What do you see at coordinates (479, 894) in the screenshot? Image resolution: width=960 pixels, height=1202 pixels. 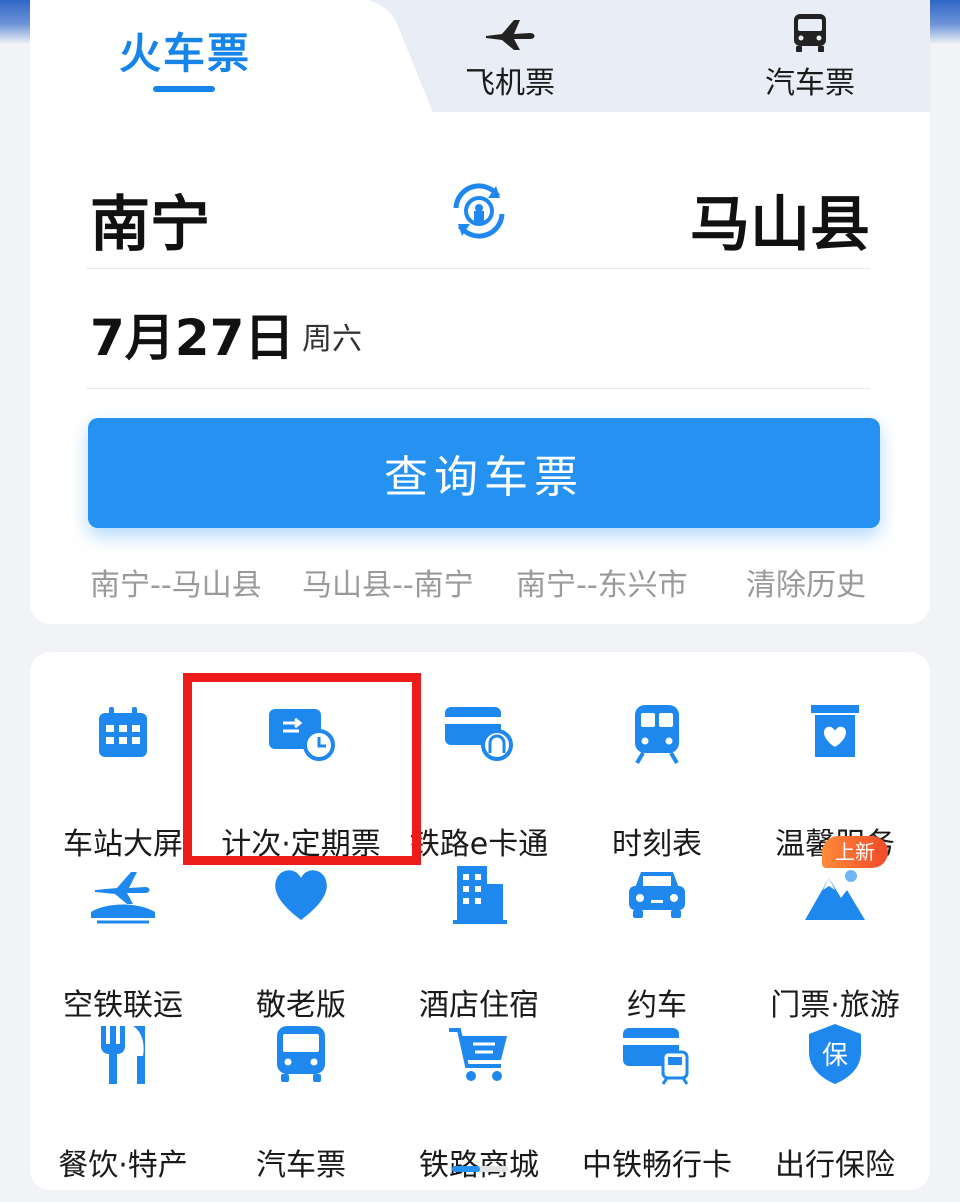 I see `hotel-icon` at bounding box center [479, 894].